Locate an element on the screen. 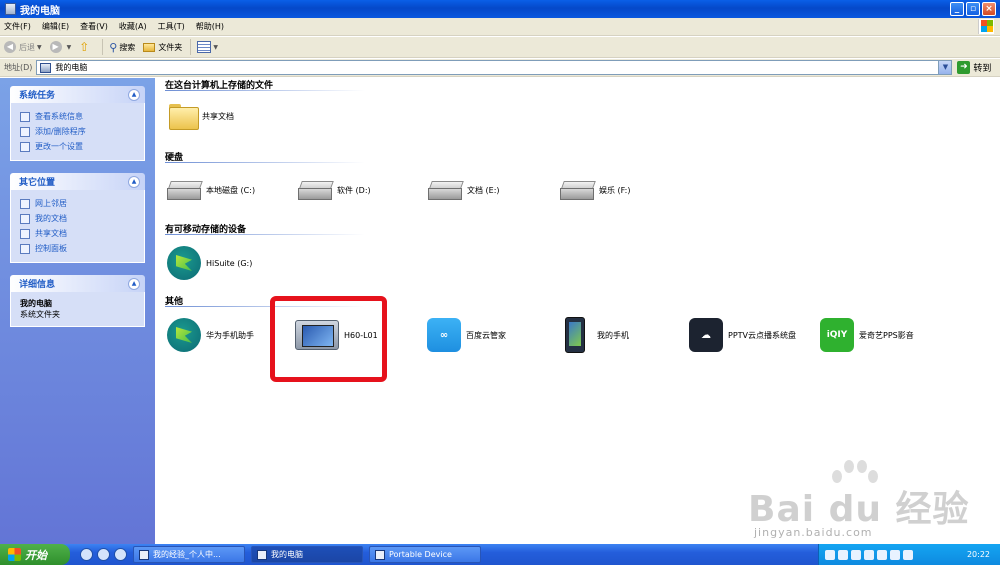 This screenshot has width=1000, height=565. quick-launch is located at coordinates (103, 554).